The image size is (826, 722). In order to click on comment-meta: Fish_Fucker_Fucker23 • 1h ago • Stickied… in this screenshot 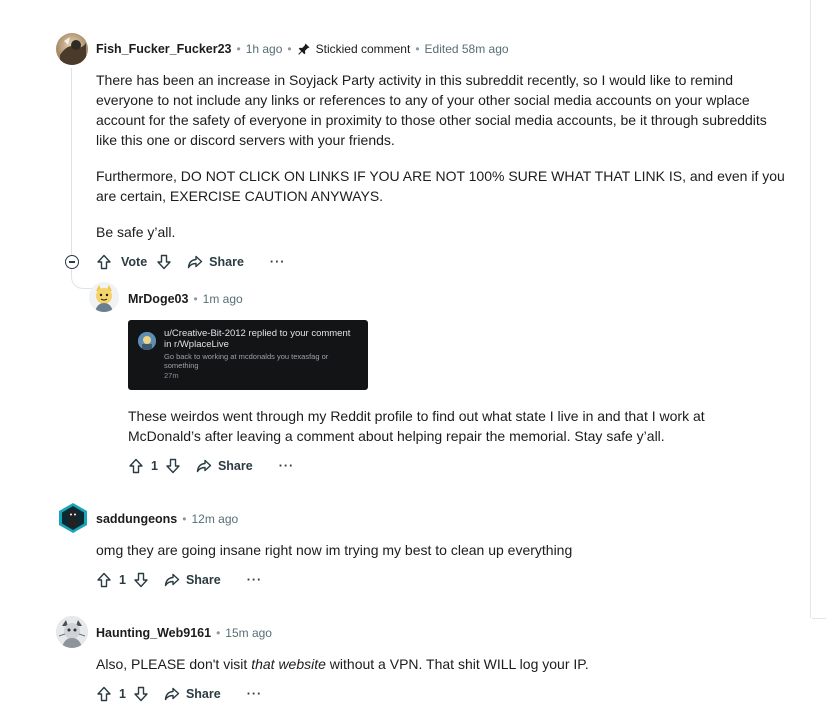, I will do `click(302, 49)`.